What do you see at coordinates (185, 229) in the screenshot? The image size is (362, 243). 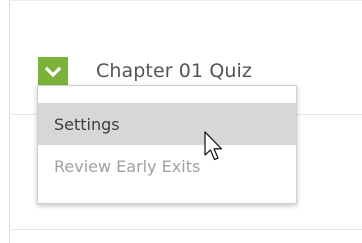 I see `row-divider` at bounding box center [185, 229].